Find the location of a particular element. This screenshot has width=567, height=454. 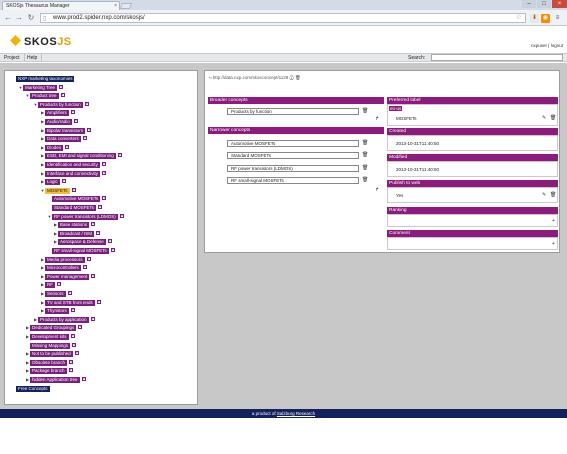

tree-node: ▶ ESD, EMI and signal conditioning is located at coordinates (81, 156).